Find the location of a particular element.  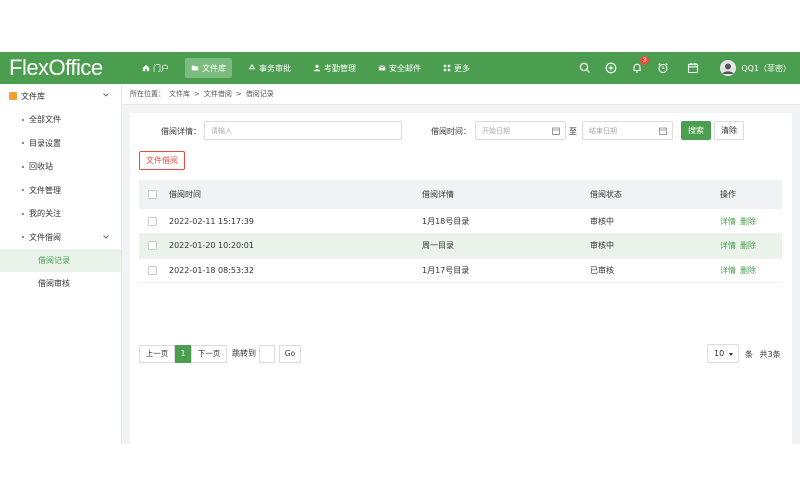

filter-bar: 借阅详情： 请输入 借阅时间： 开始日期 至 结束日期 搜索 清除 is located at coordinates (461, 131).